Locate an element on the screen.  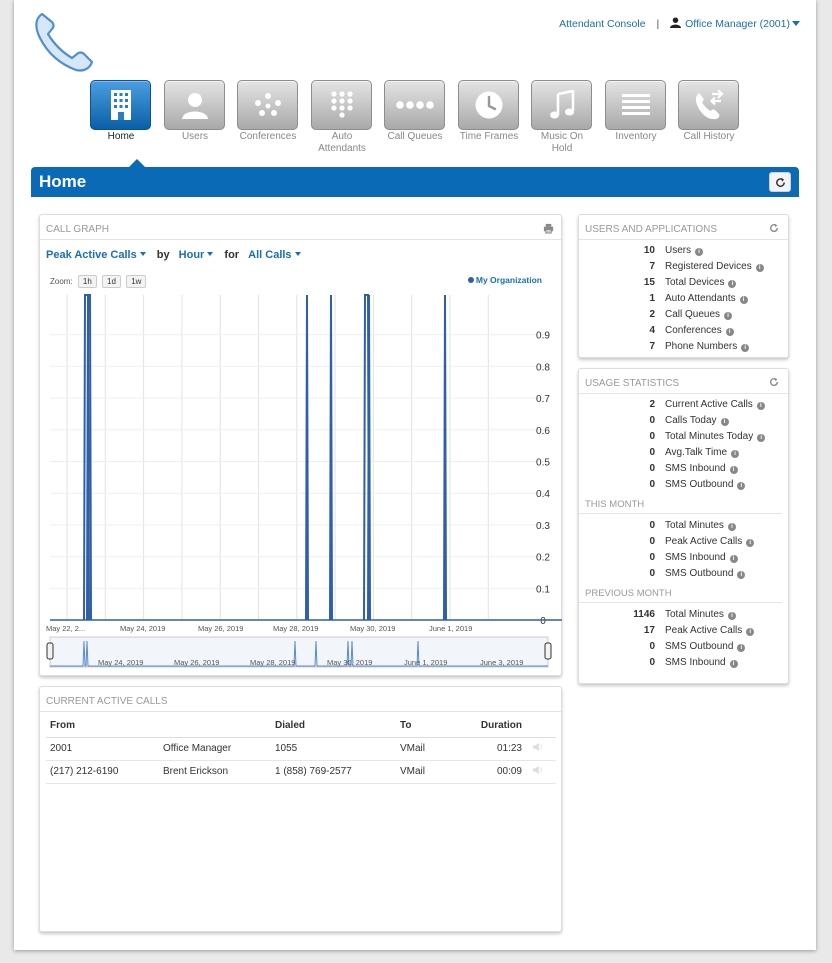
stat-value: 10 is located at coordinates (649, 250).